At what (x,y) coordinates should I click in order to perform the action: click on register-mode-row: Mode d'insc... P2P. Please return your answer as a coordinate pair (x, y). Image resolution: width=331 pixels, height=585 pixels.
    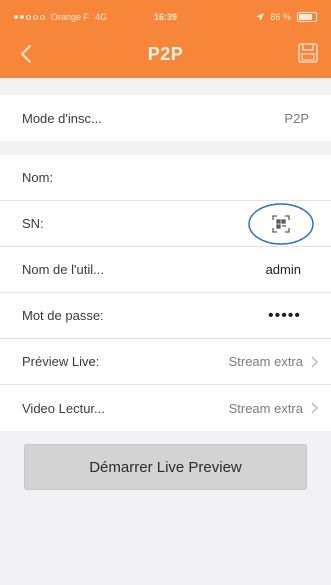
    Looking at the image, I should click on (165, 118).